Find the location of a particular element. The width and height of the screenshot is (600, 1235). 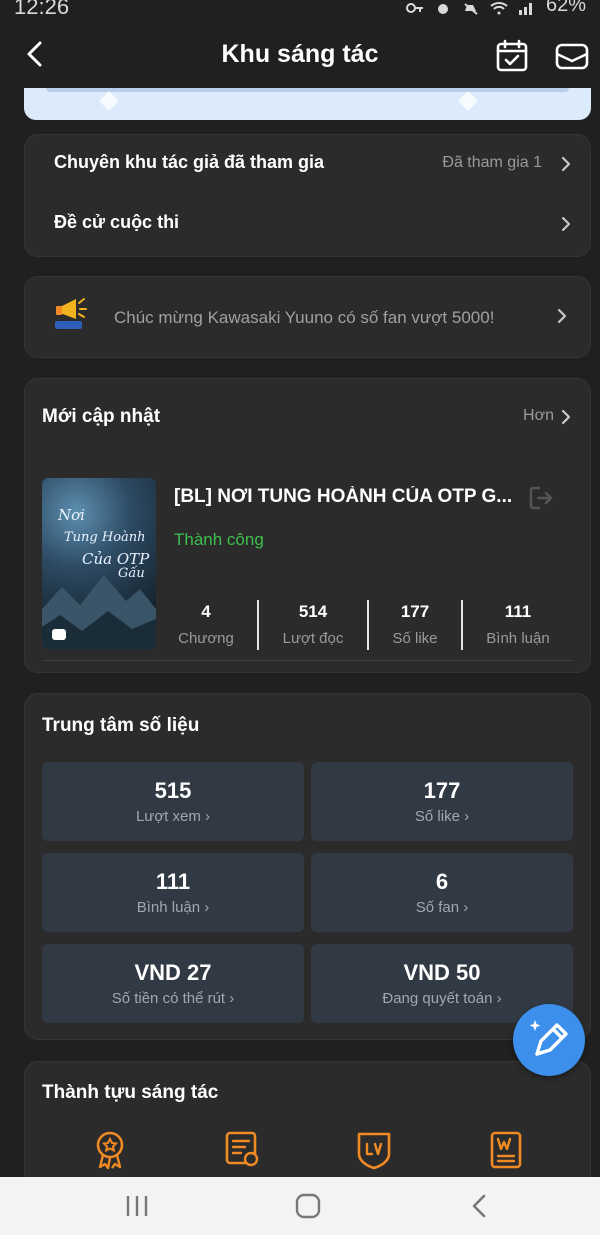

recent-updates-title: Mới cập nhật is located at coordinates (101, 416).